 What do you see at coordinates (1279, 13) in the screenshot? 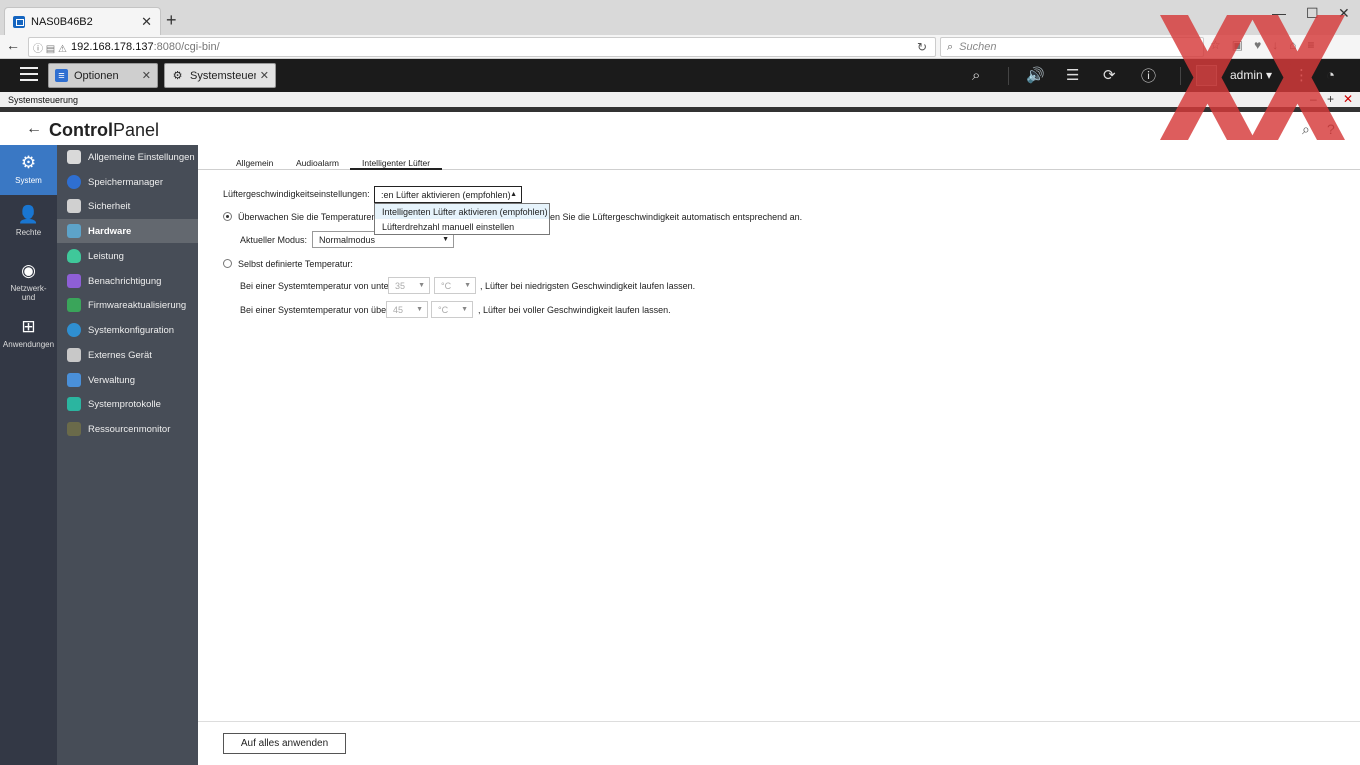
I see `minimize-window-icon: —` at bounding box center [1279, 13].